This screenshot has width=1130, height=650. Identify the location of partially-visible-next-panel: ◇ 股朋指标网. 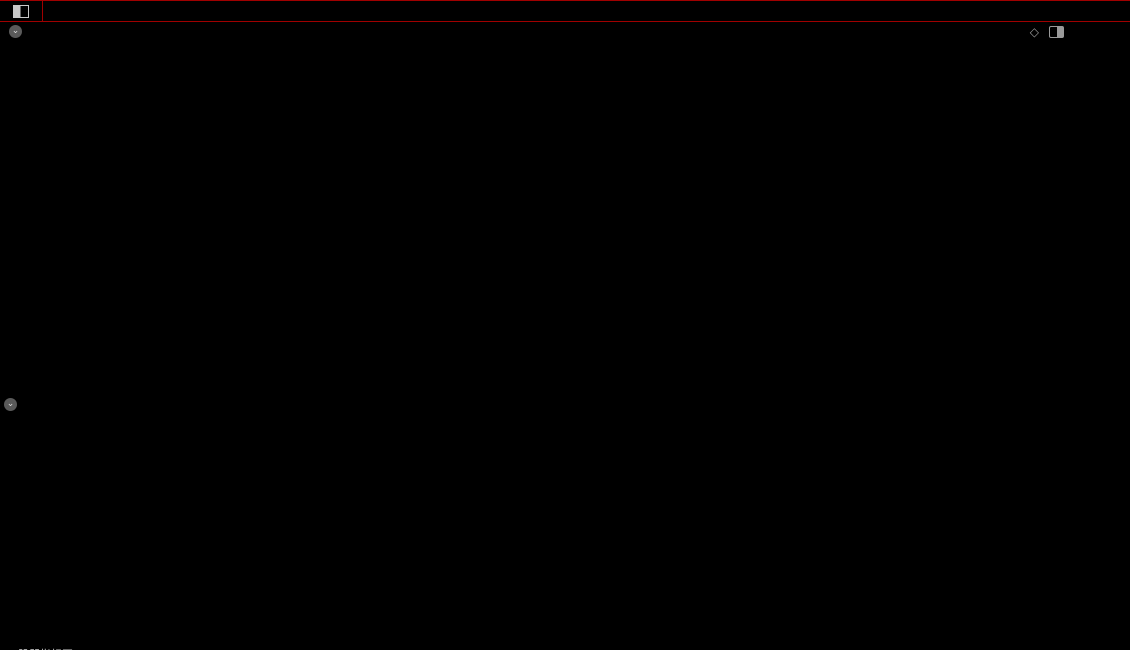
(565, 648).